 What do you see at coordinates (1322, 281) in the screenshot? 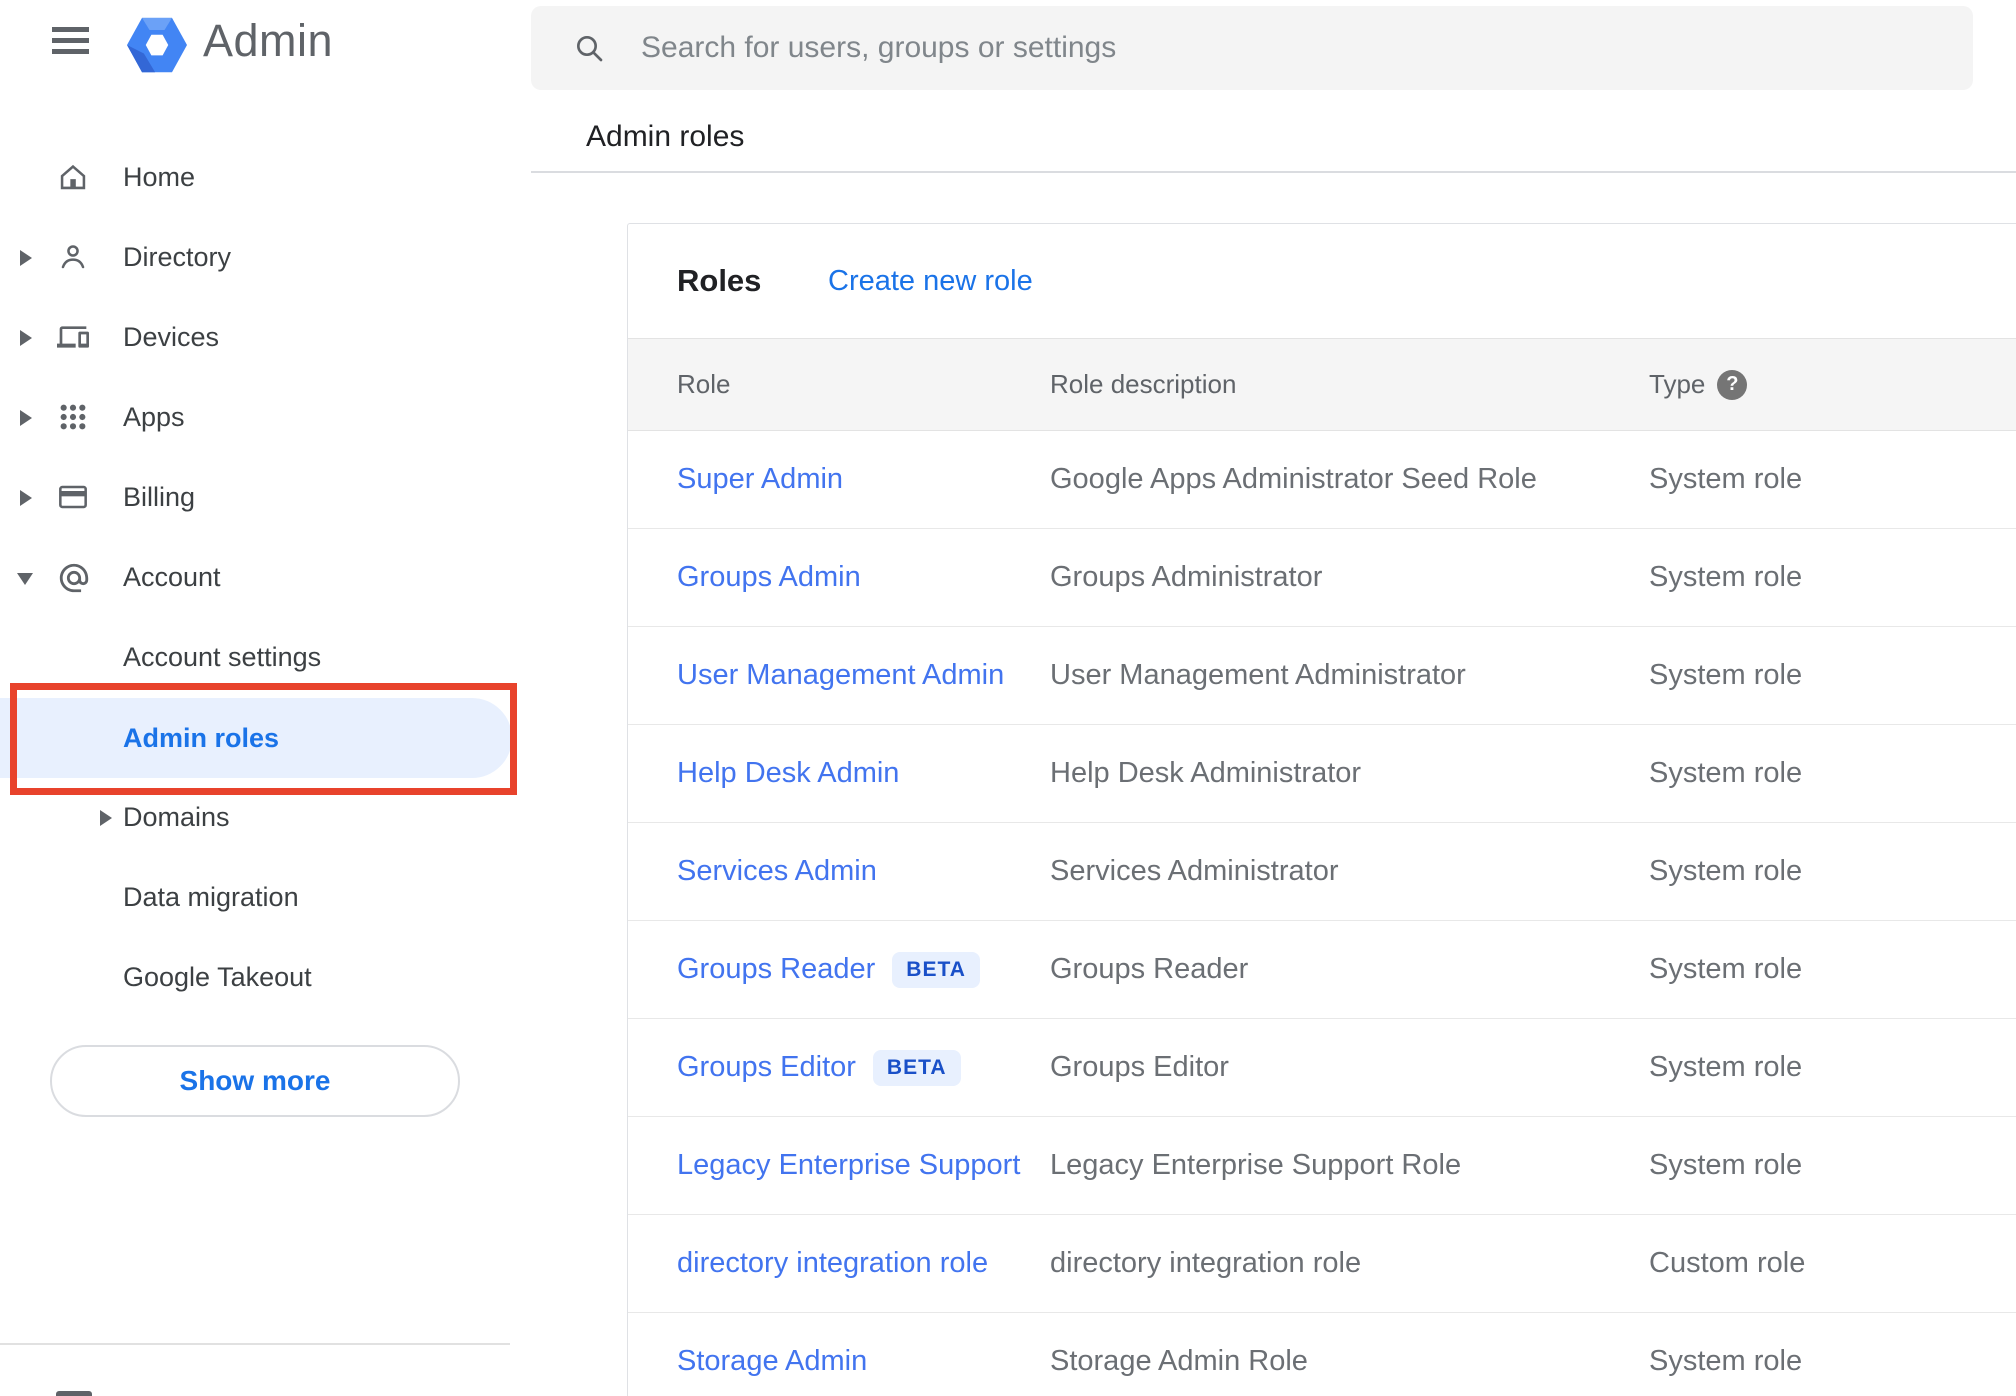
I see `roles-panel-header: Roles Create new role` at bounding box center [1322, 281].